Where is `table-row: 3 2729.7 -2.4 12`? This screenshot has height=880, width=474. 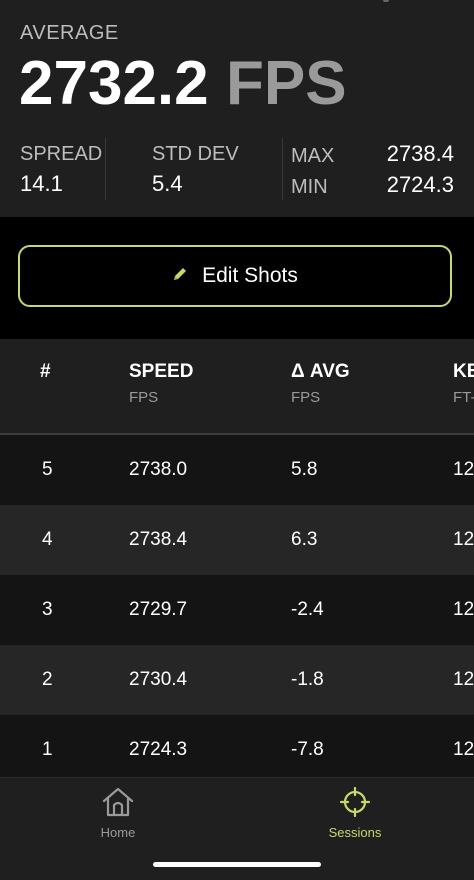
table-row: 3 2729.7 -2.4 12 is located at coordinates (237, 610).